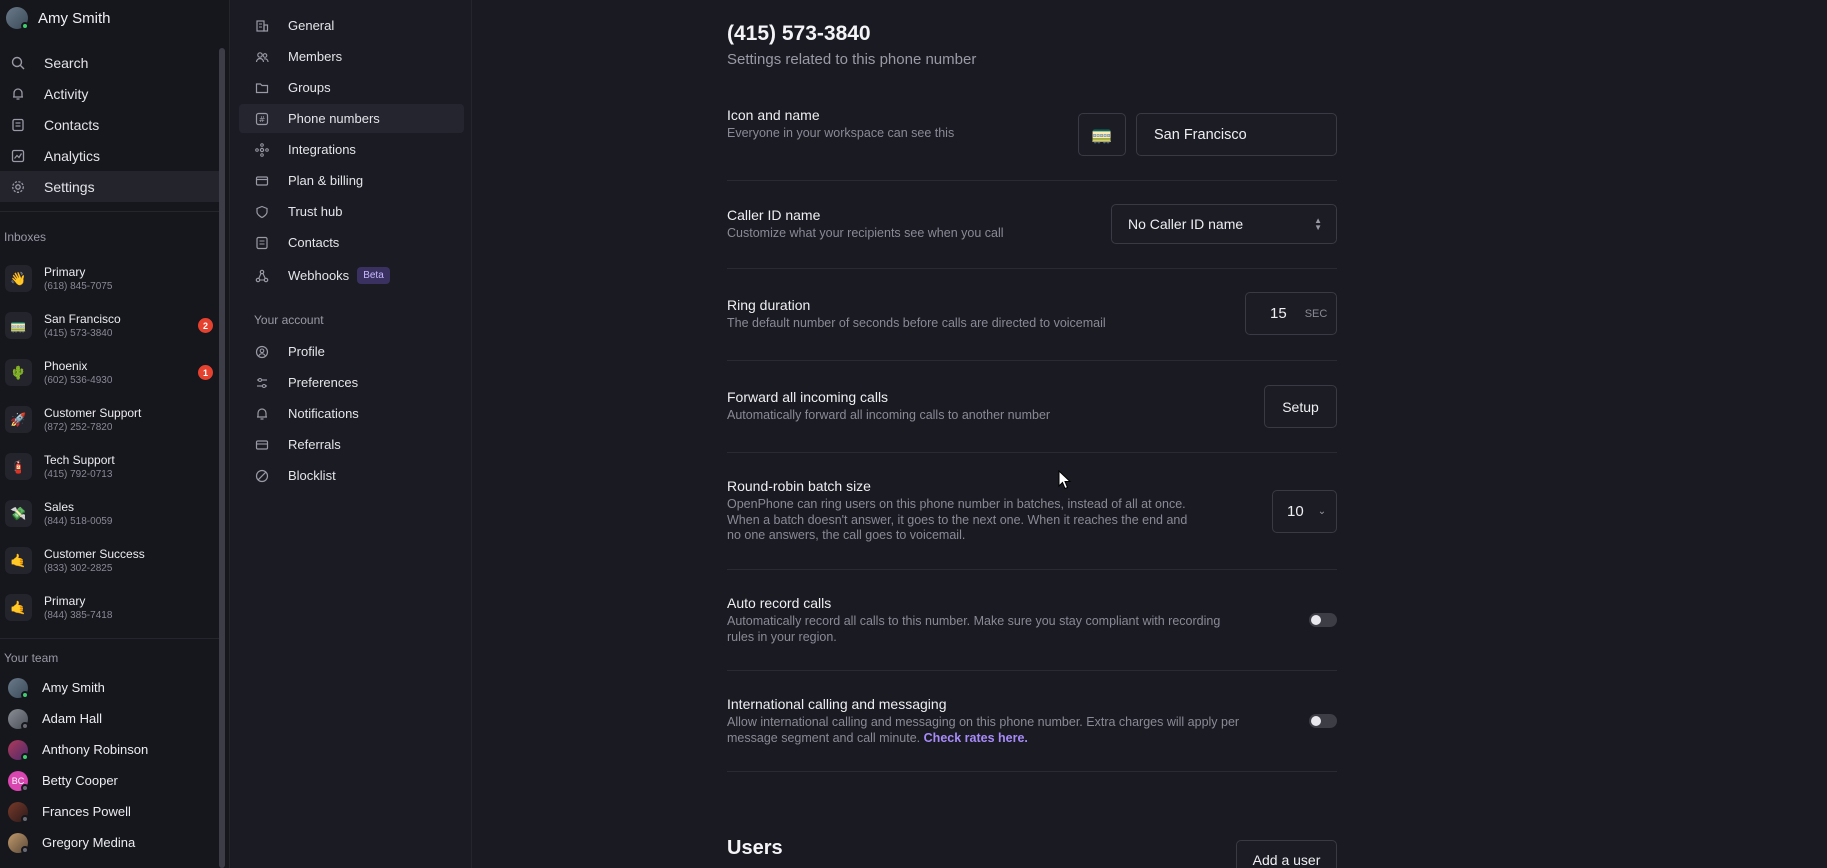  What do you see at coordinates (110, 811) in the screenshot?
I see `team-member: Frances Powell` at bounding box center [110, 811].